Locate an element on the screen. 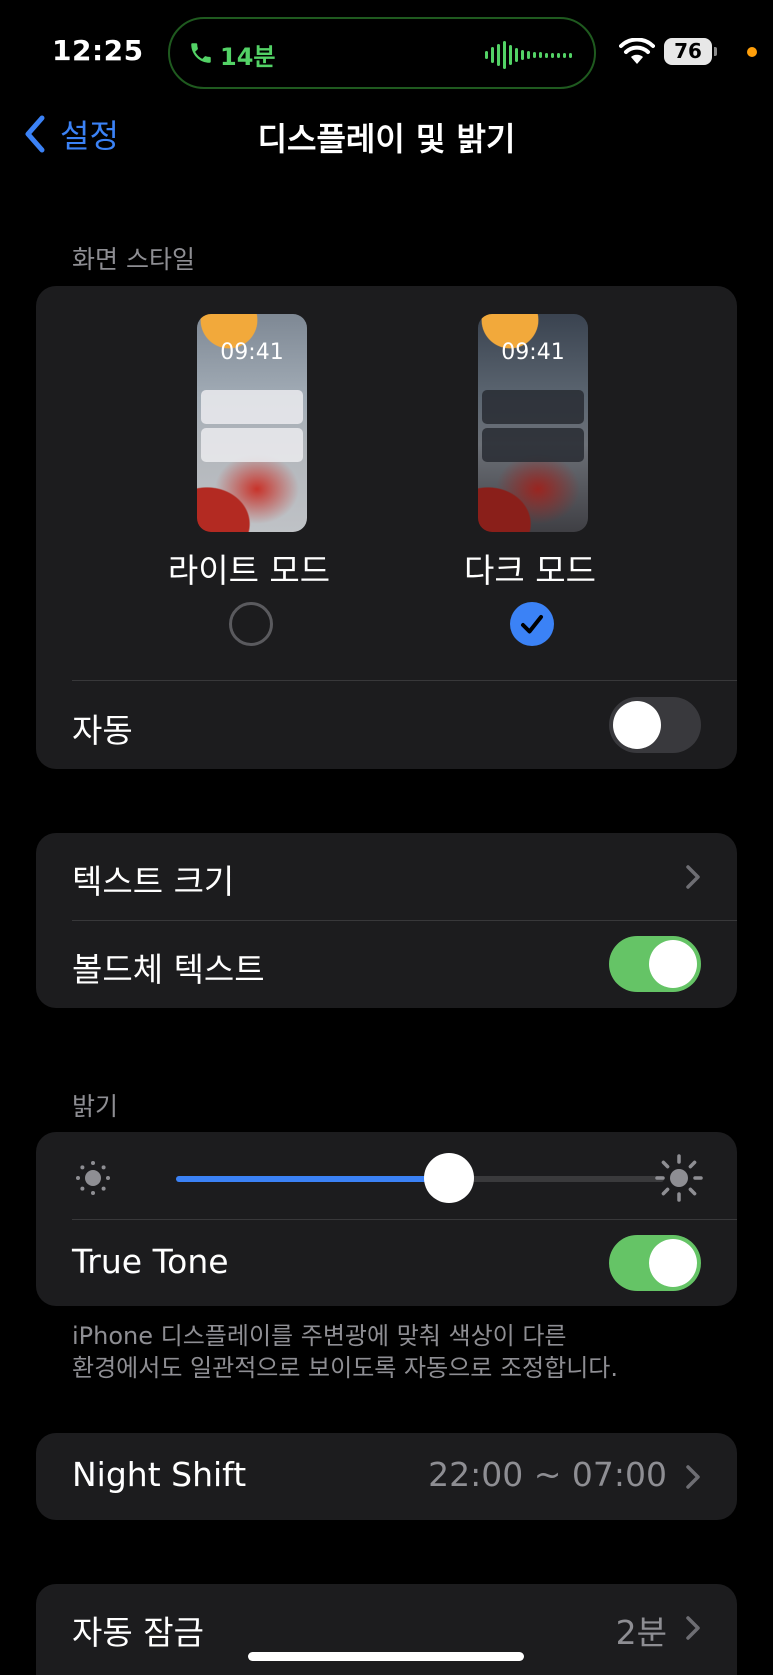 This screenshot has width=773, height=1675. dark-mode-label: 다크 모드 is located at coordinates (530, 570).